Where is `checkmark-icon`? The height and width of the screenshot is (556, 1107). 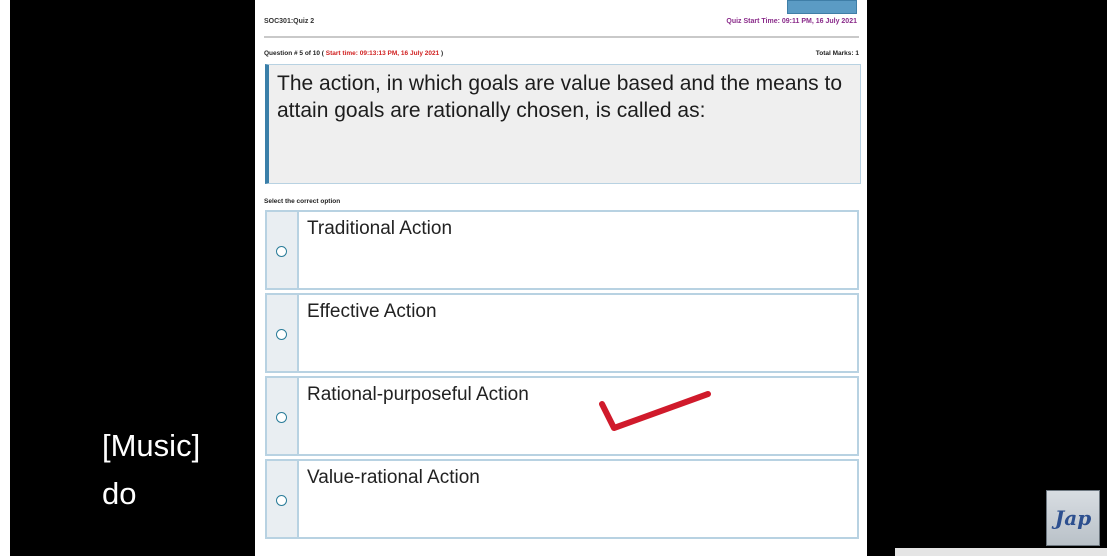 checkmark-icon is located at coordinates (655, 411).